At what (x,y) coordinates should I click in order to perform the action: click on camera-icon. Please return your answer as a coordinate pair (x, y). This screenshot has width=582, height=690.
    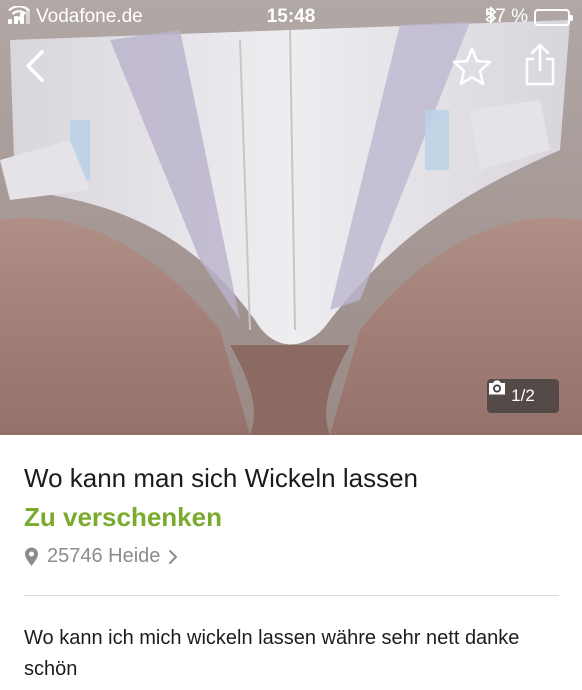
    Looking at the image, I should click on (497, 387).